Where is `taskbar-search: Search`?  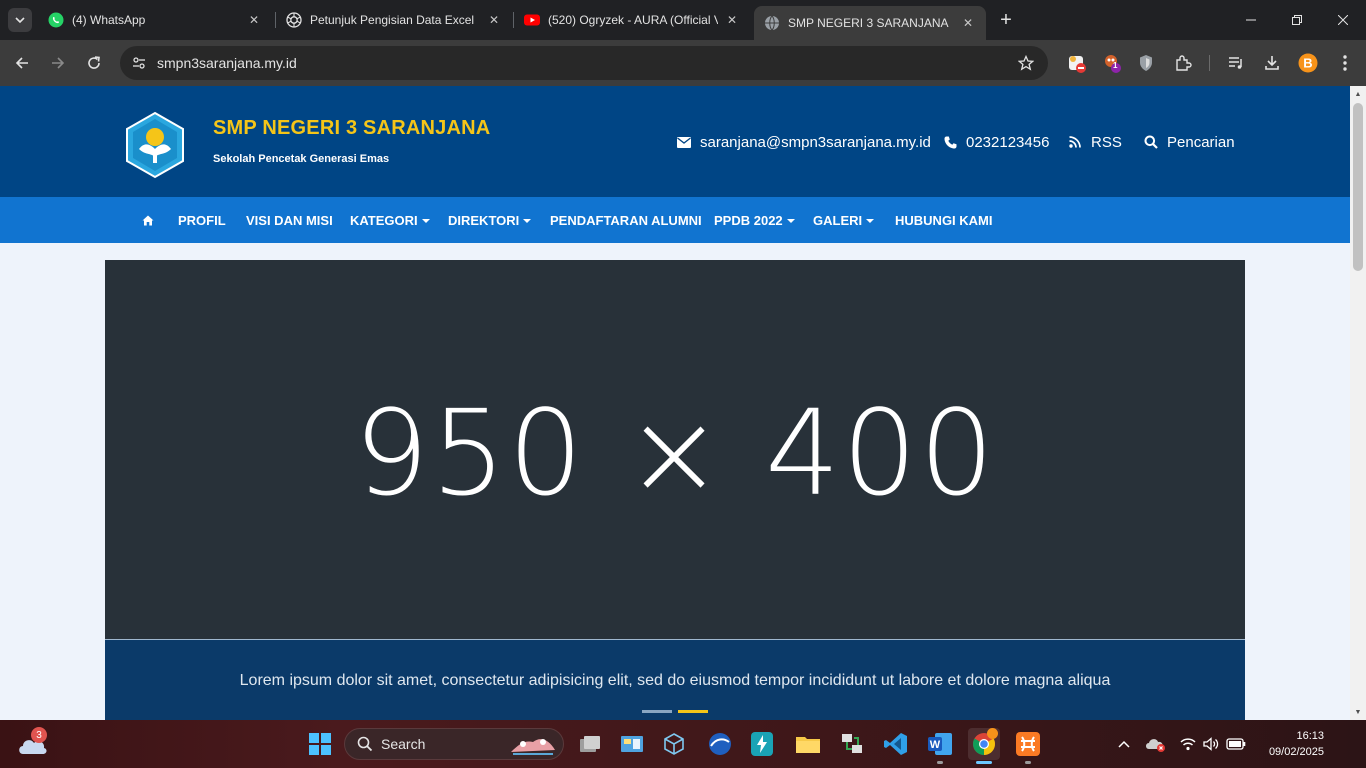
taskbar-search: Search is located at coordinates (454, 744).